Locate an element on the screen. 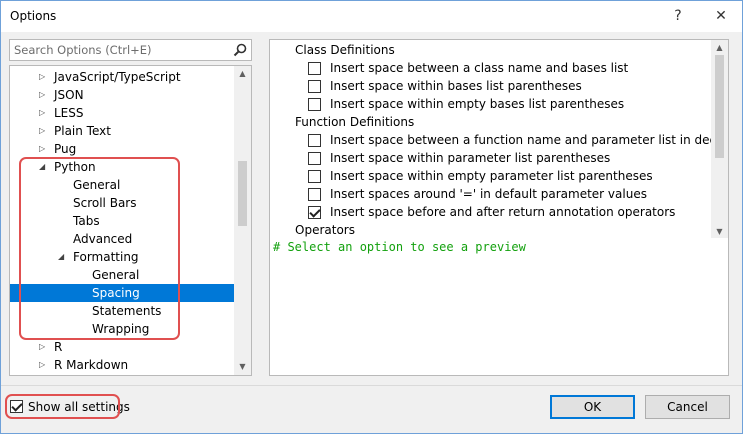 This screenshot has height=434, width=743. tree-item: ▷ R Markdown is located at coordinates (122, 365).